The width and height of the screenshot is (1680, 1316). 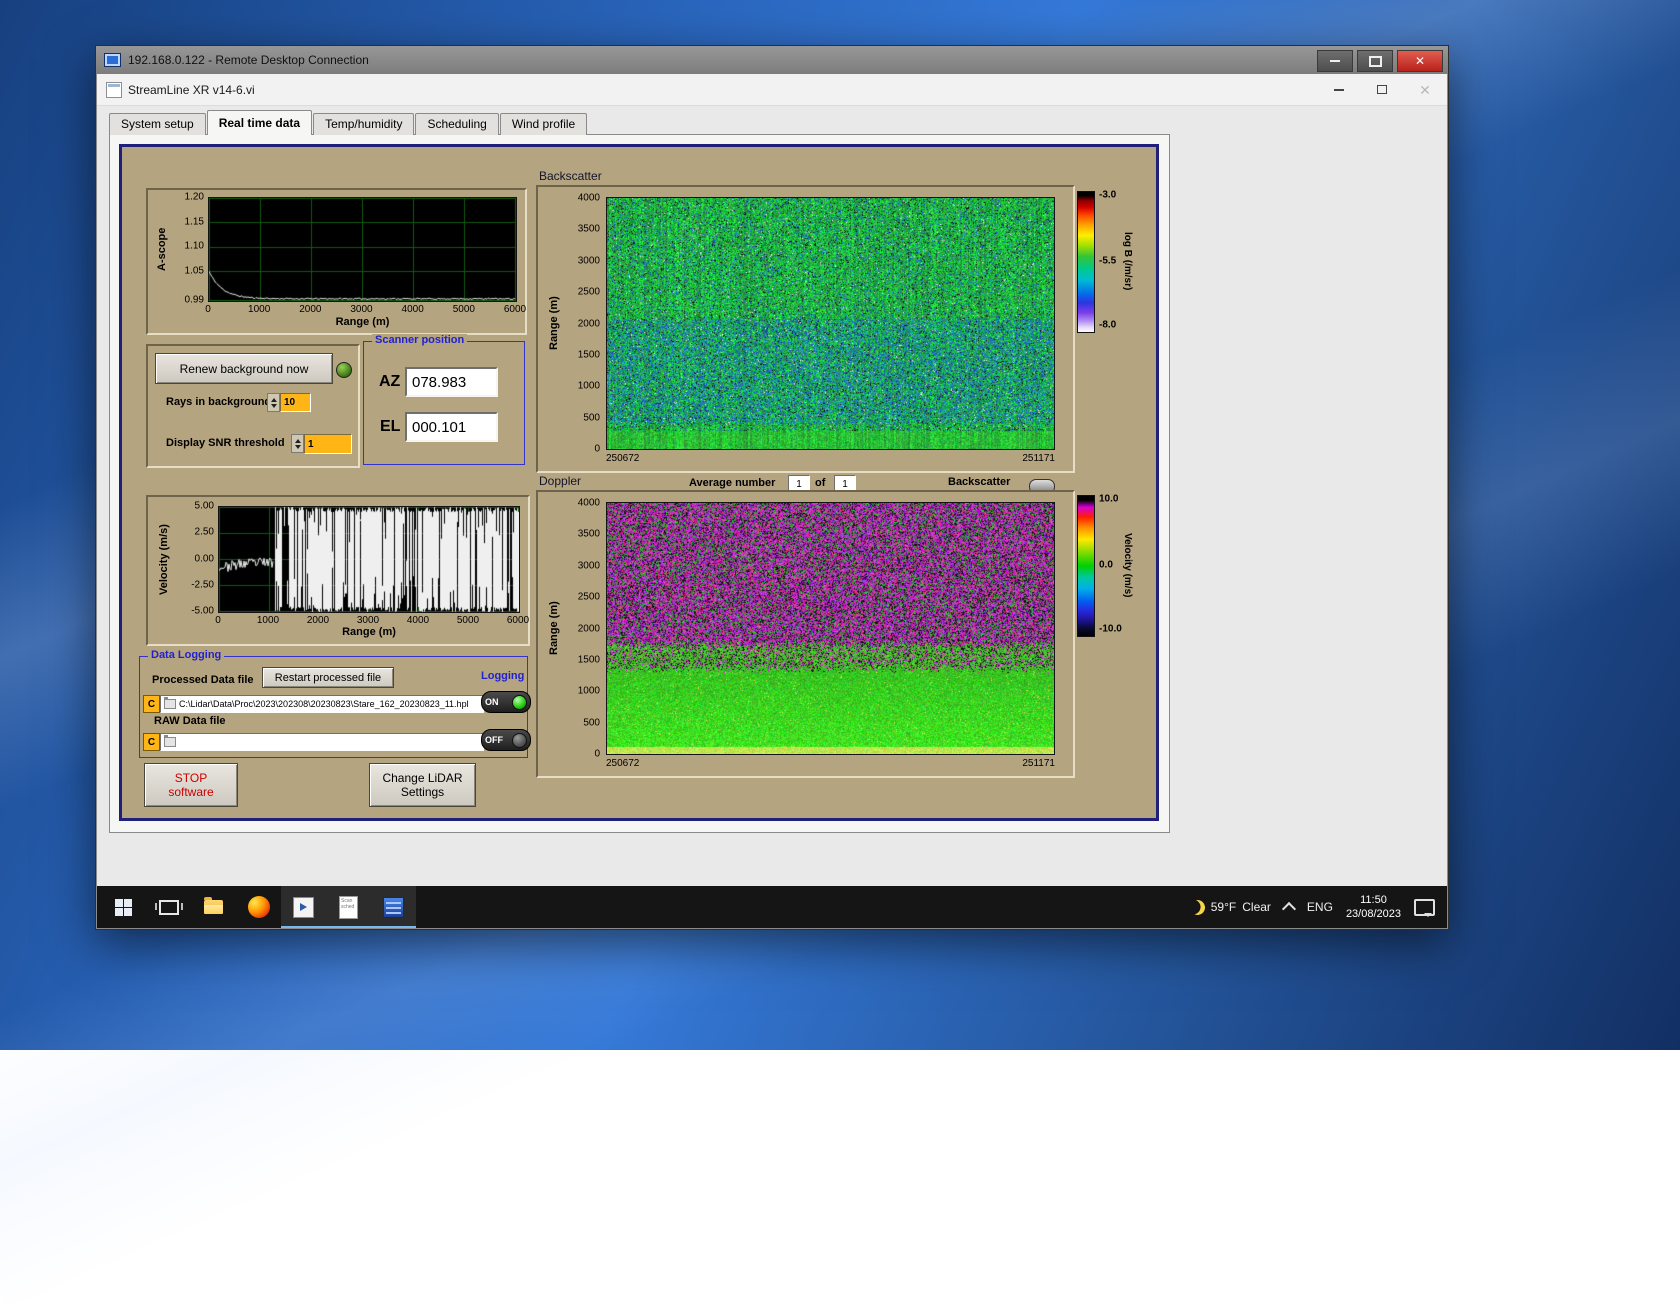 What do you see at coordinates (506, 740) in the screenshot?
I see `raw-logging-toggle: OFF` at bounding box center [506, 740].